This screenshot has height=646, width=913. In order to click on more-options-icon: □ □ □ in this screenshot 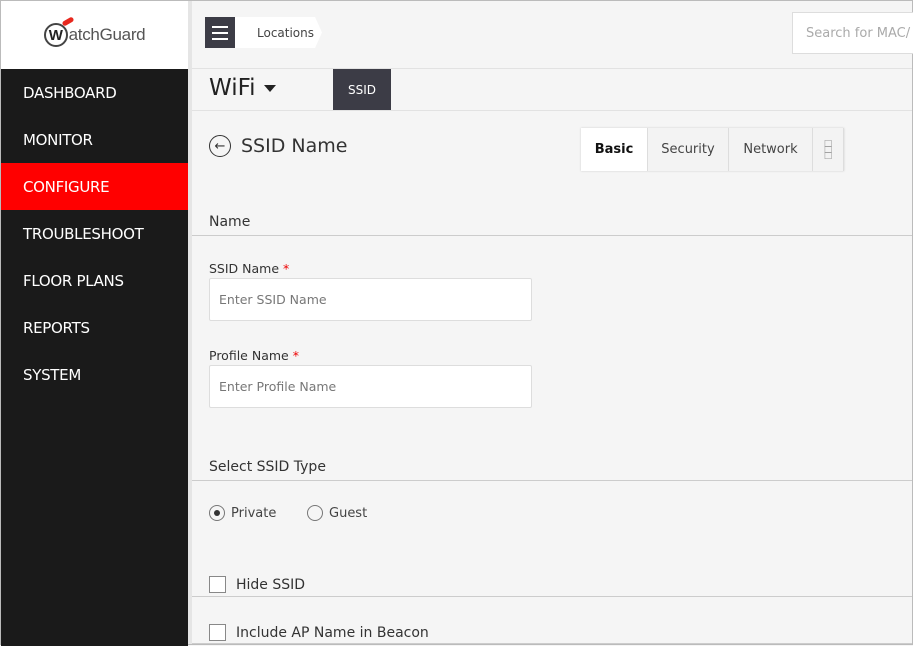, I will do `click(828, 149)`.